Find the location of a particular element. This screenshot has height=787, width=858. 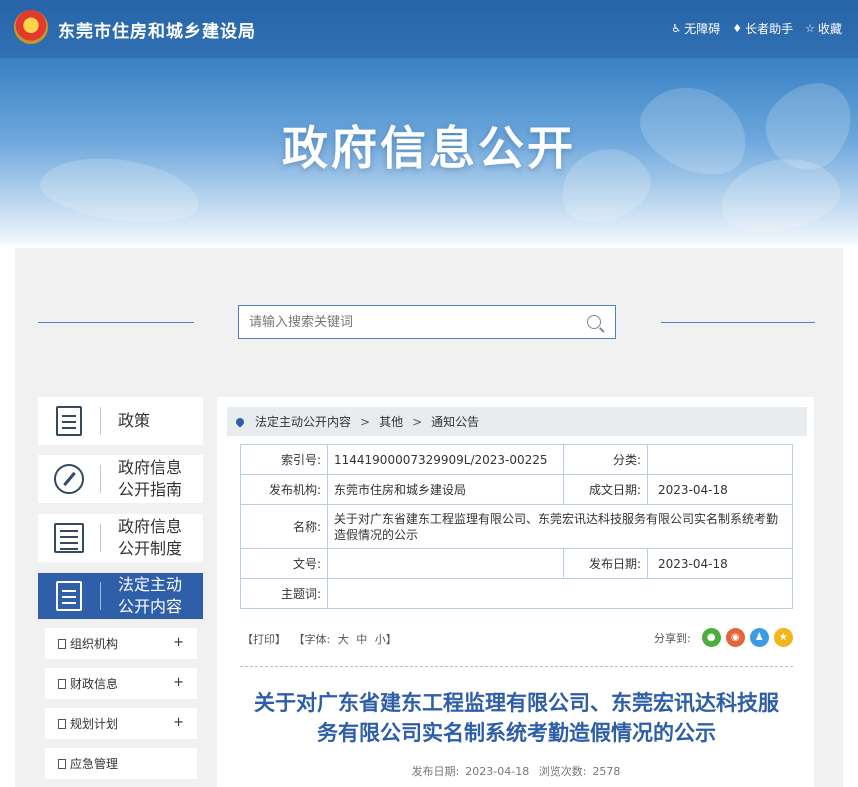

sub-item-organization: 组织机构 + is located at coordinates (121, 643).